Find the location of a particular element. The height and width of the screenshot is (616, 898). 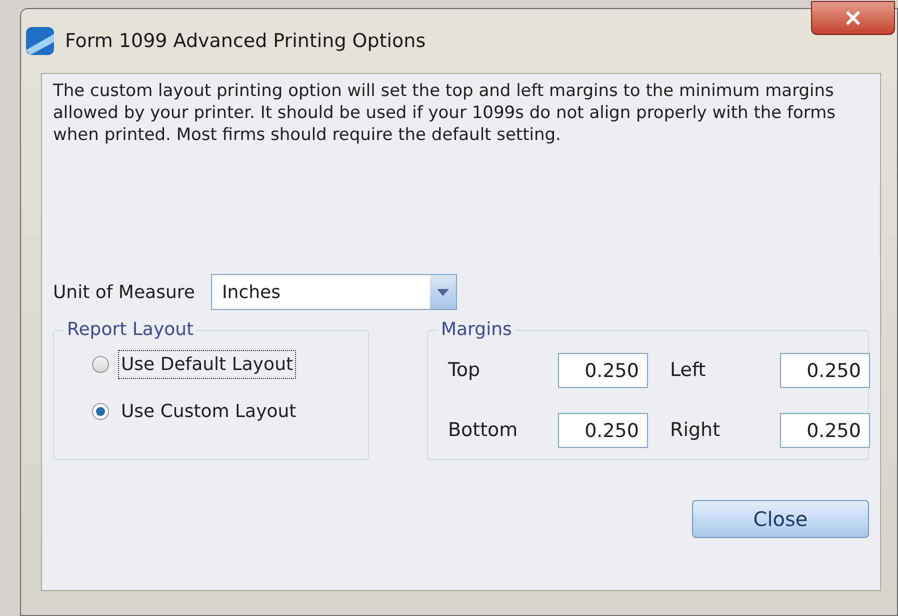

layout-radio: Use Default Layout is located at coordinates (194, 364).